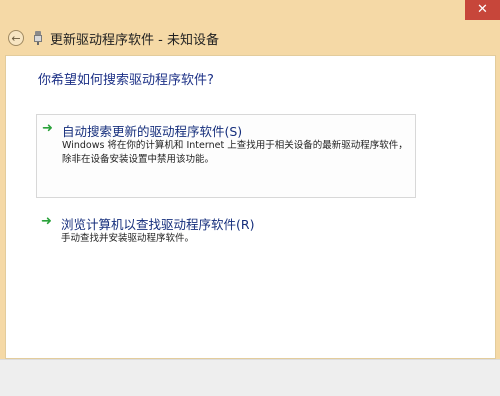 The image size is (500, 396). Describe the element at coordinates (152, 131) in the screenshot. I see `auto-search-title: 自动搜索更新的驱动程序软件(S)` at that location.